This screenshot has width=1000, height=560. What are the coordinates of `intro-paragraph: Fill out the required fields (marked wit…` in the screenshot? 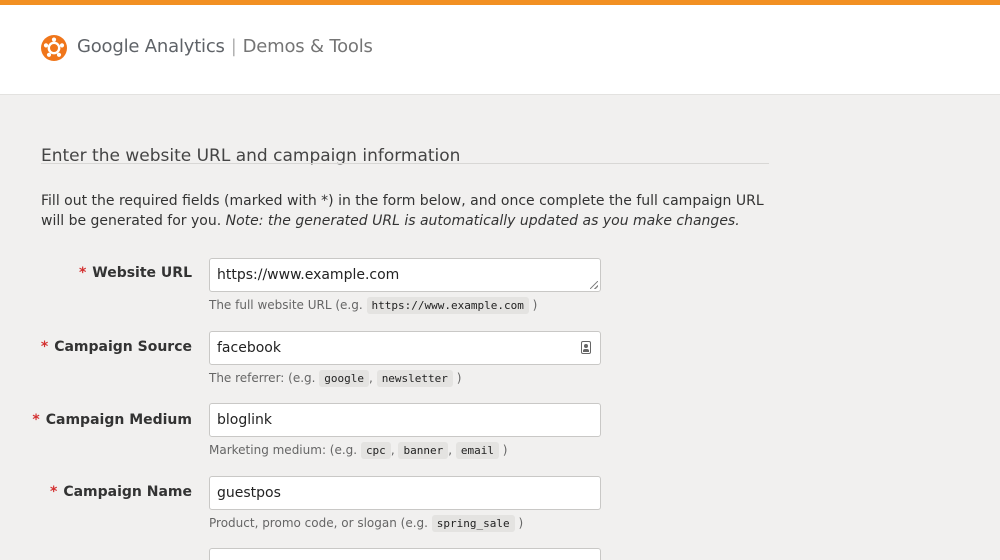 It's located at (411, 211).